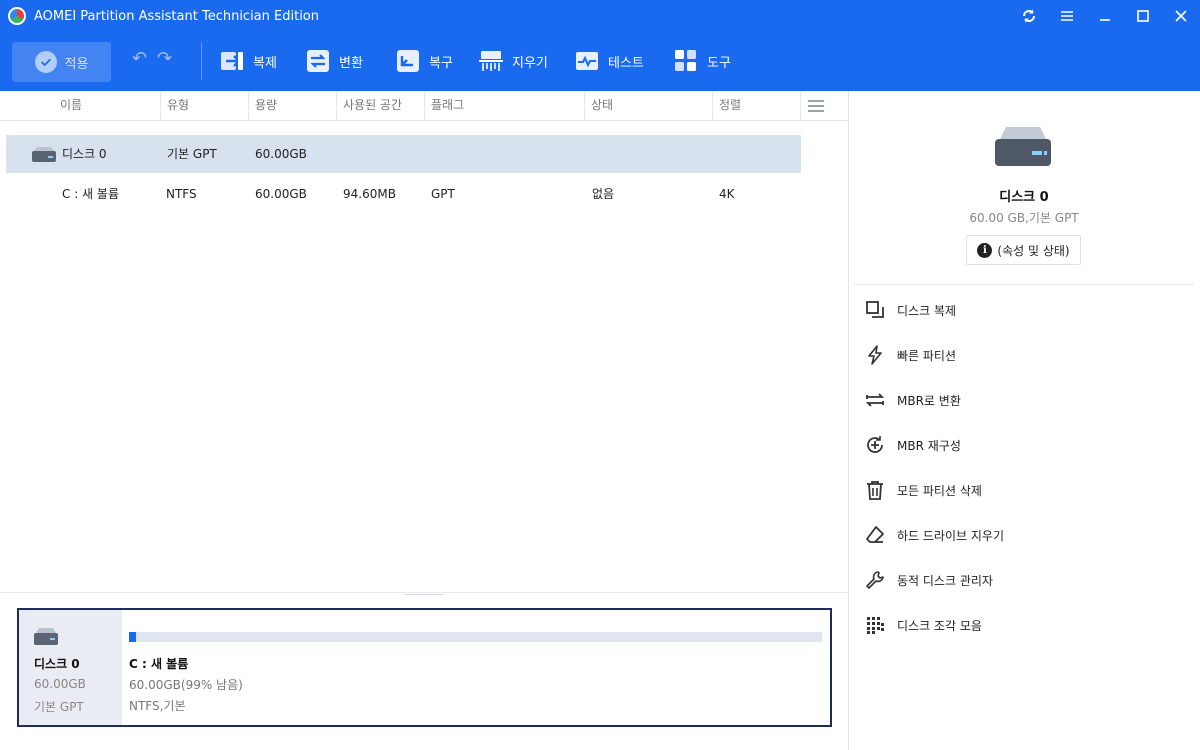  Describe the element at coordinates (1067, 16) in the screenshot. I see `menu-button` at that location.